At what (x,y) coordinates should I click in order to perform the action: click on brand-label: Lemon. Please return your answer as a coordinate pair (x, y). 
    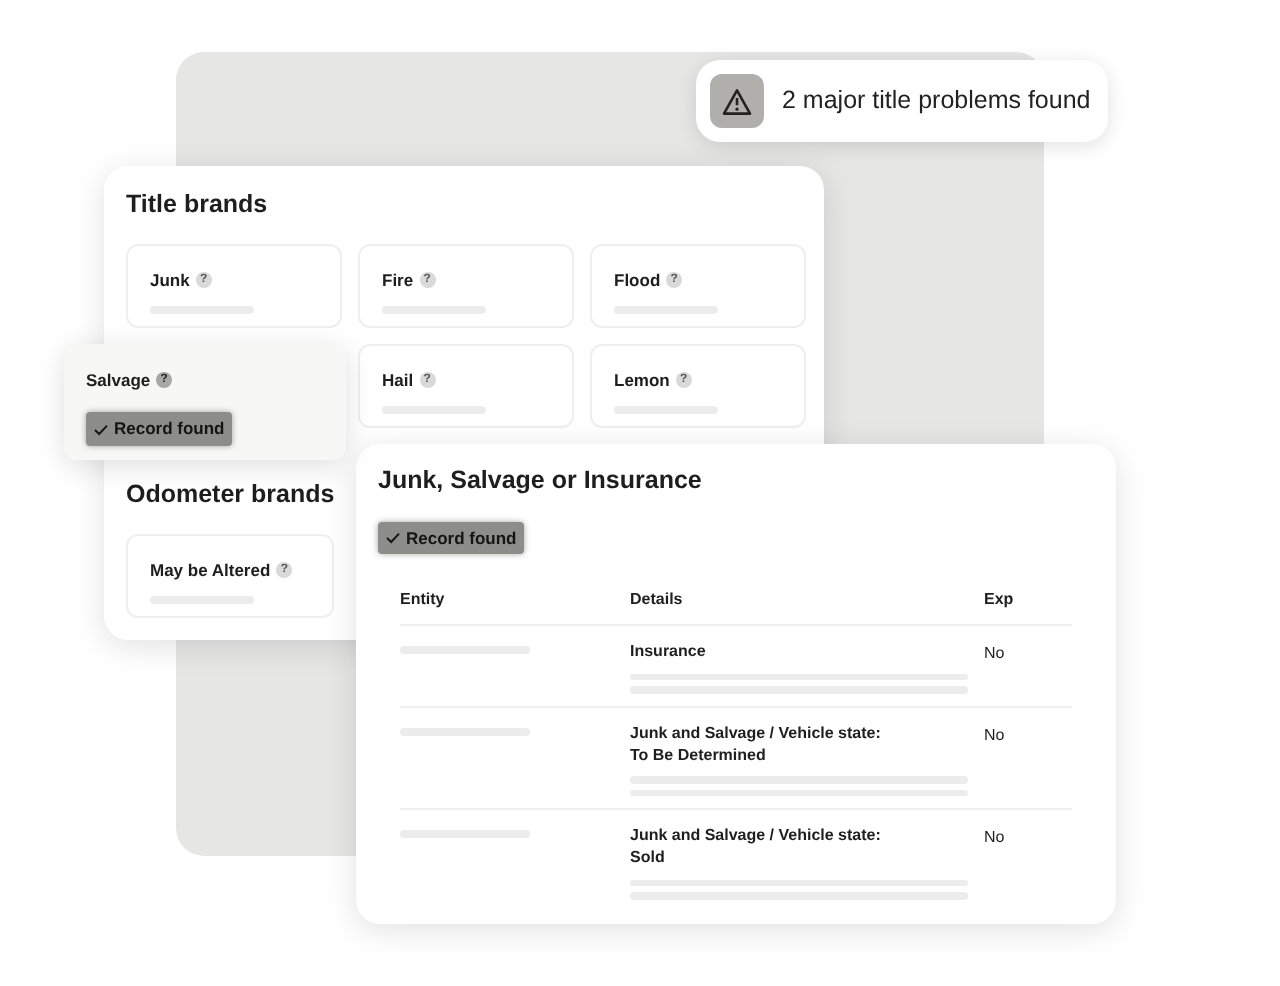
    Looking at the image, I should click on (642, 381).